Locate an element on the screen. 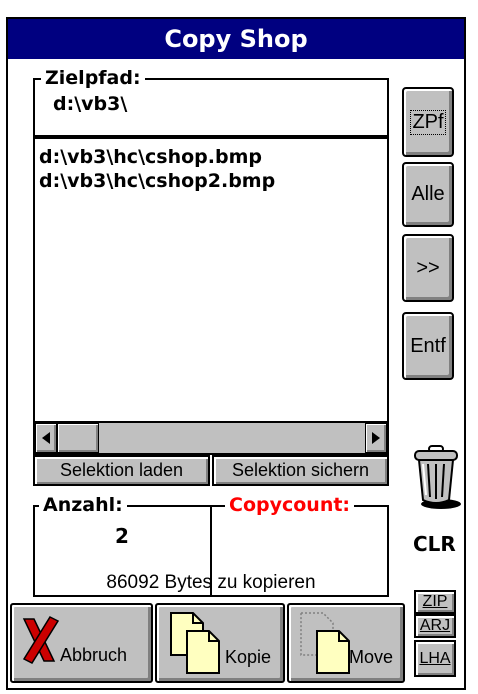 The width and height of the screenshot is (478, 694). target-path-label: Zielpfad: is located at coordinates (93, 78).